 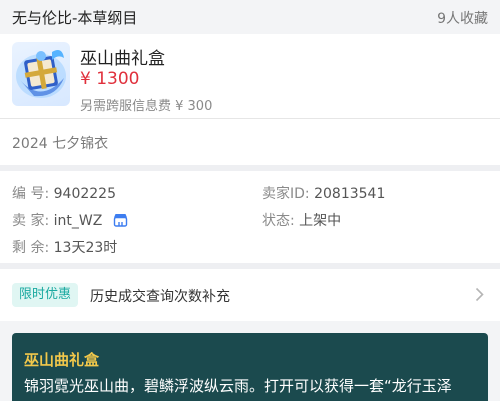 I want to click on remaining-row: 剩 余: 13天23时, so click(x=64, y=247).